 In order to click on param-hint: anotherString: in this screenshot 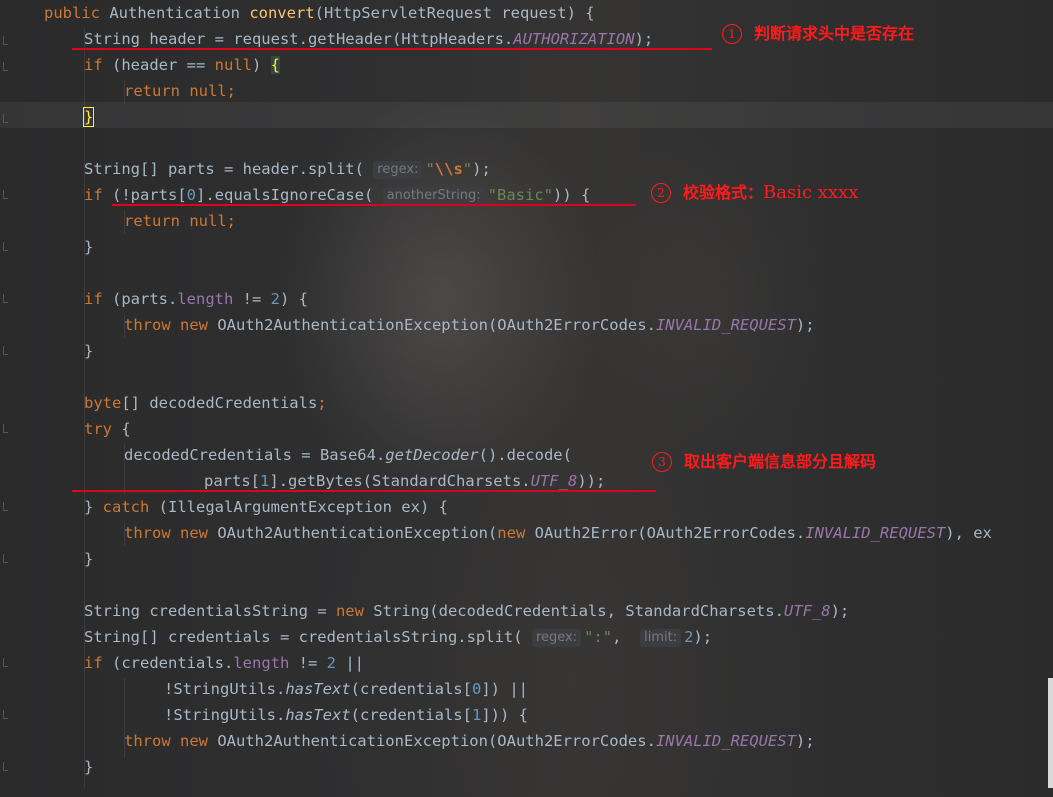, I will do `click(433, 196)`.